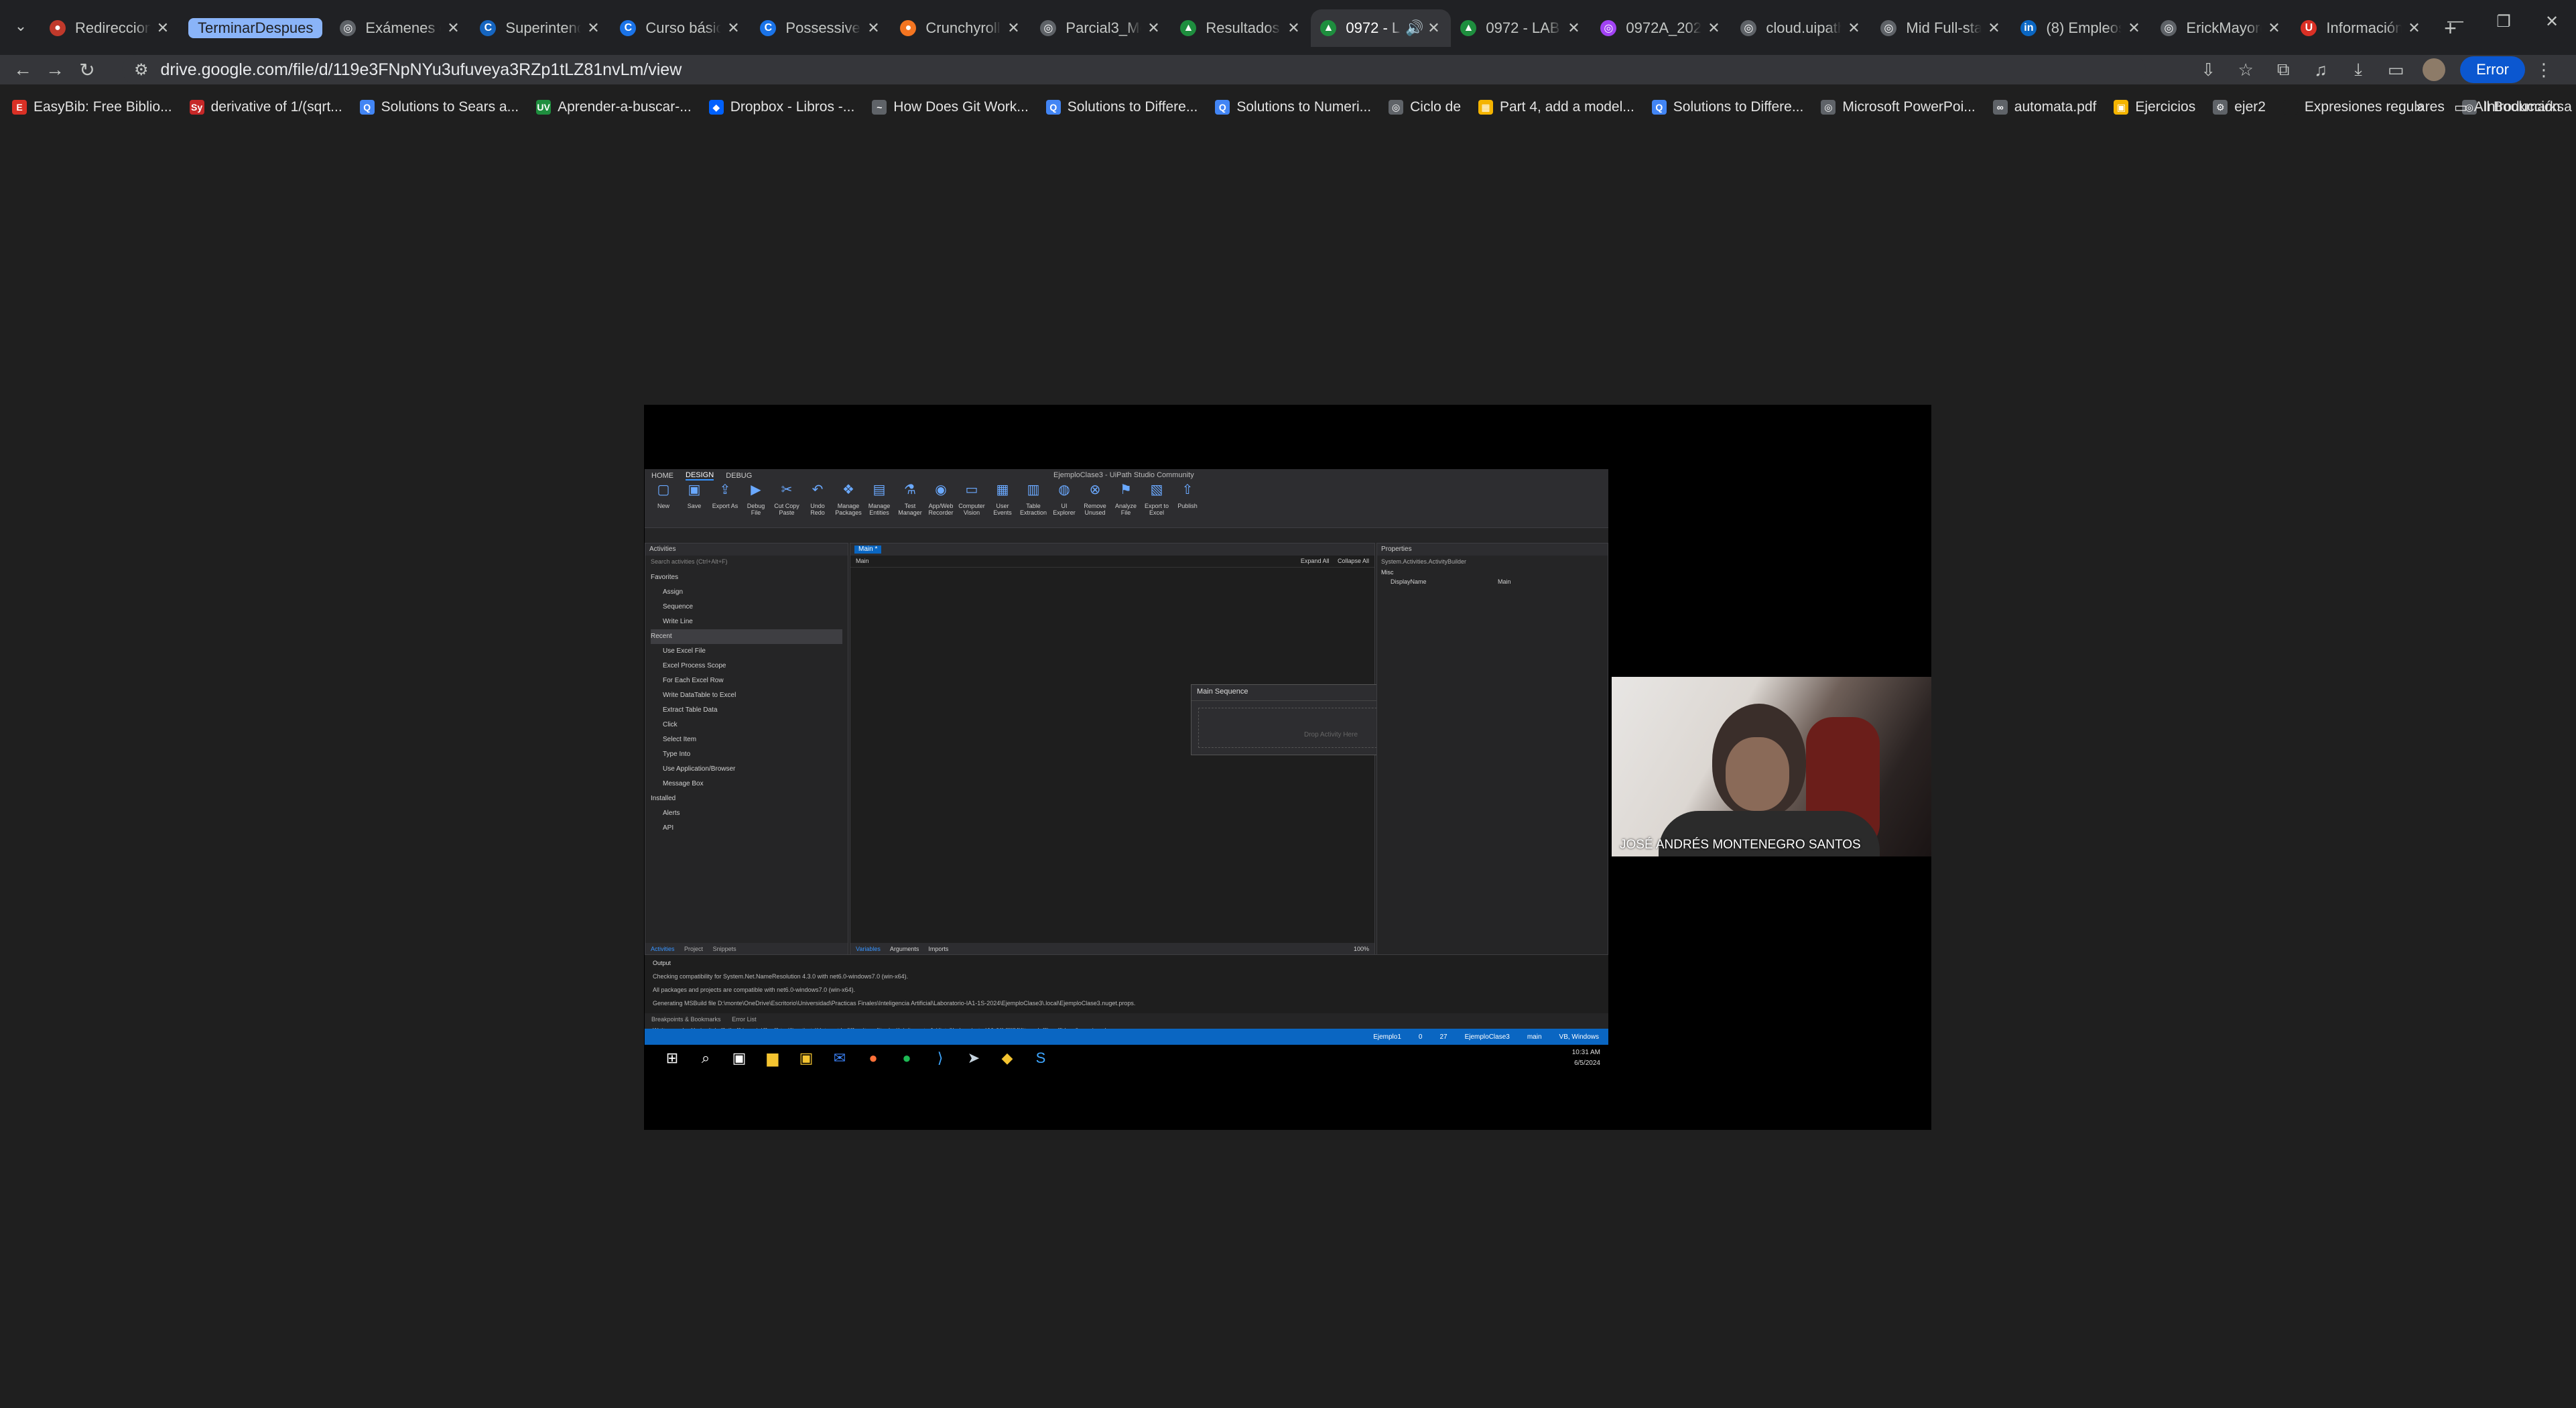  Describe the element at coordinates (746, 592) in the screenshot. I see `activity-item: Assign` at that location.